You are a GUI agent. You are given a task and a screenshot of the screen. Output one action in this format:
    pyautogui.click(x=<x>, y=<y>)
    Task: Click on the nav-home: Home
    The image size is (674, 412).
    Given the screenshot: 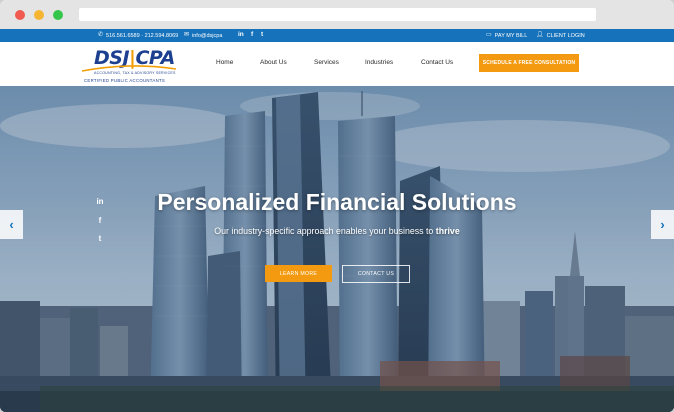 What is the action you would take?
    pyautogui.click(x=224, y=62)
    